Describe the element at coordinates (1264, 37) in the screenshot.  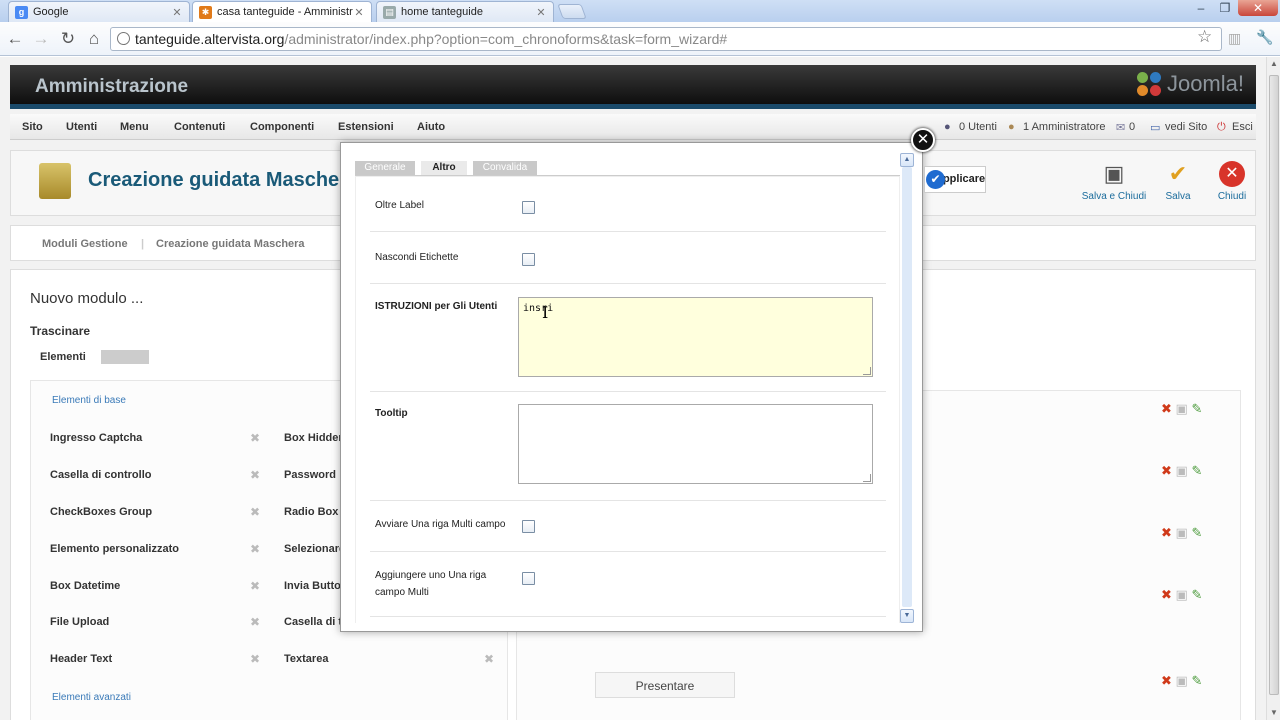
I see `wrench-icon: 🔧` at that location.